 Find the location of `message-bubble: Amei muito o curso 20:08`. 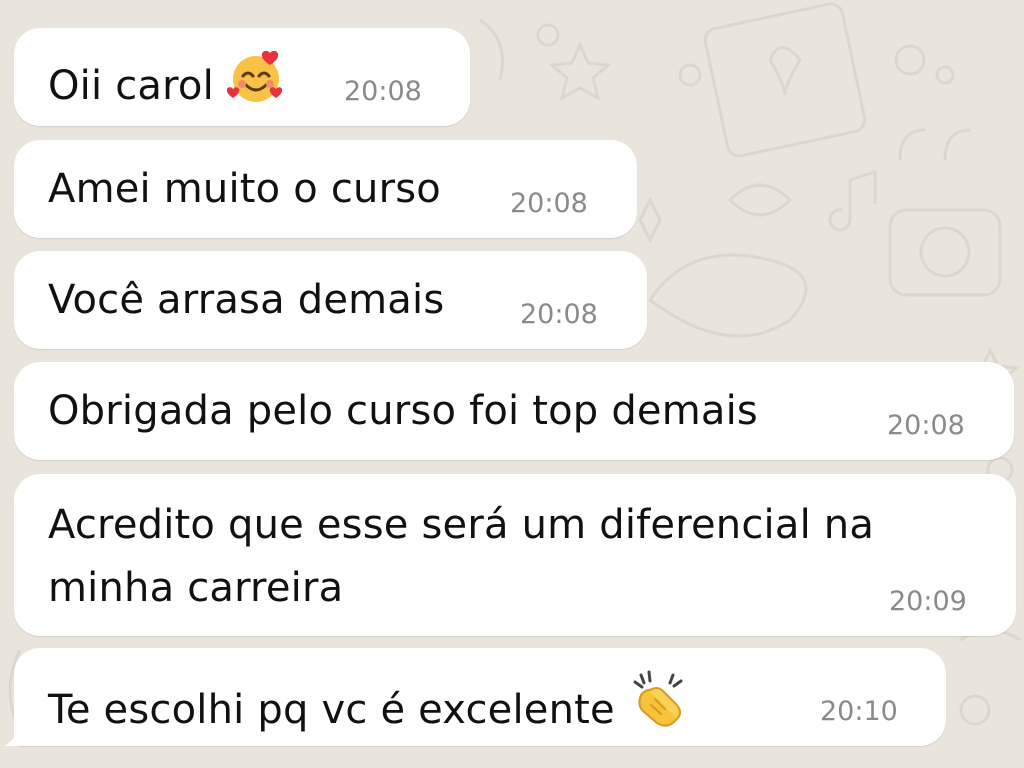

message-bubble: Amei muito o curso 20:08 is located at coordinates (325, 189).